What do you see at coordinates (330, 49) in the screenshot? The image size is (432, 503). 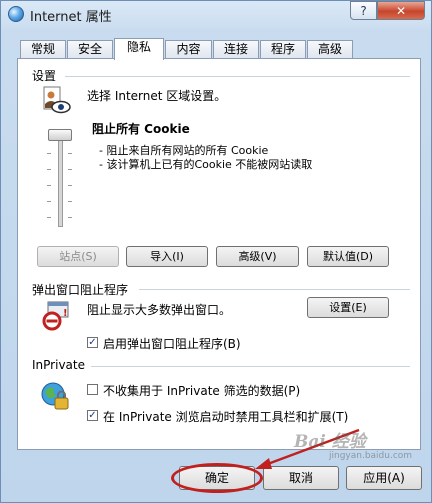 I see `tab-advanced: 高级` at bounding box center [330, 49].